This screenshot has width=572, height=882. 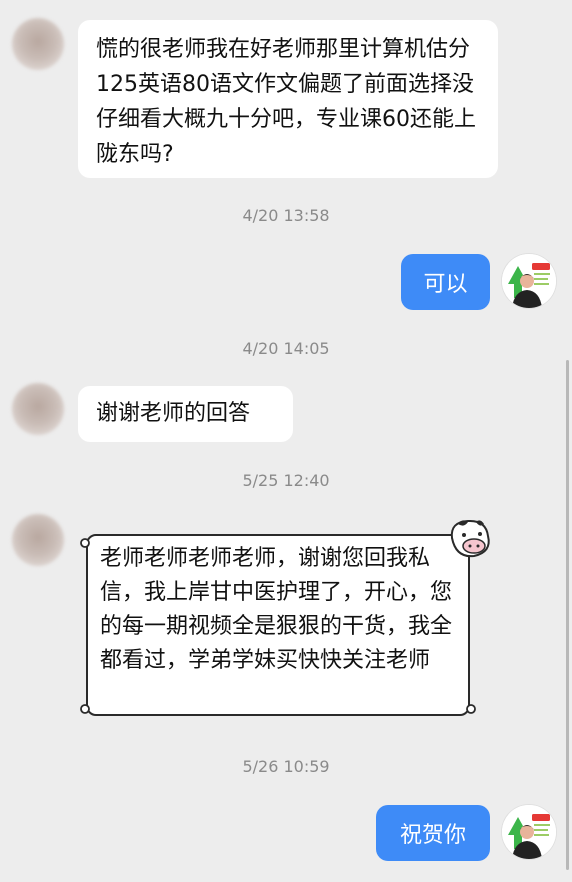 I want to click on timestamp: 5/26 10:59, so click(x=286, y=766).